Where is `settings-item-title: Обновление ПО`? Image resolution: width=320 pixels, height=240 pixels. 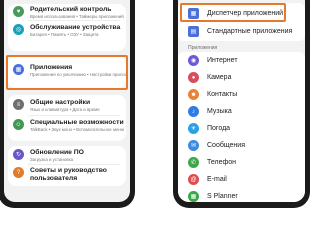 settings-item-title: Обновление ПО is located at coordinates (57, 152).